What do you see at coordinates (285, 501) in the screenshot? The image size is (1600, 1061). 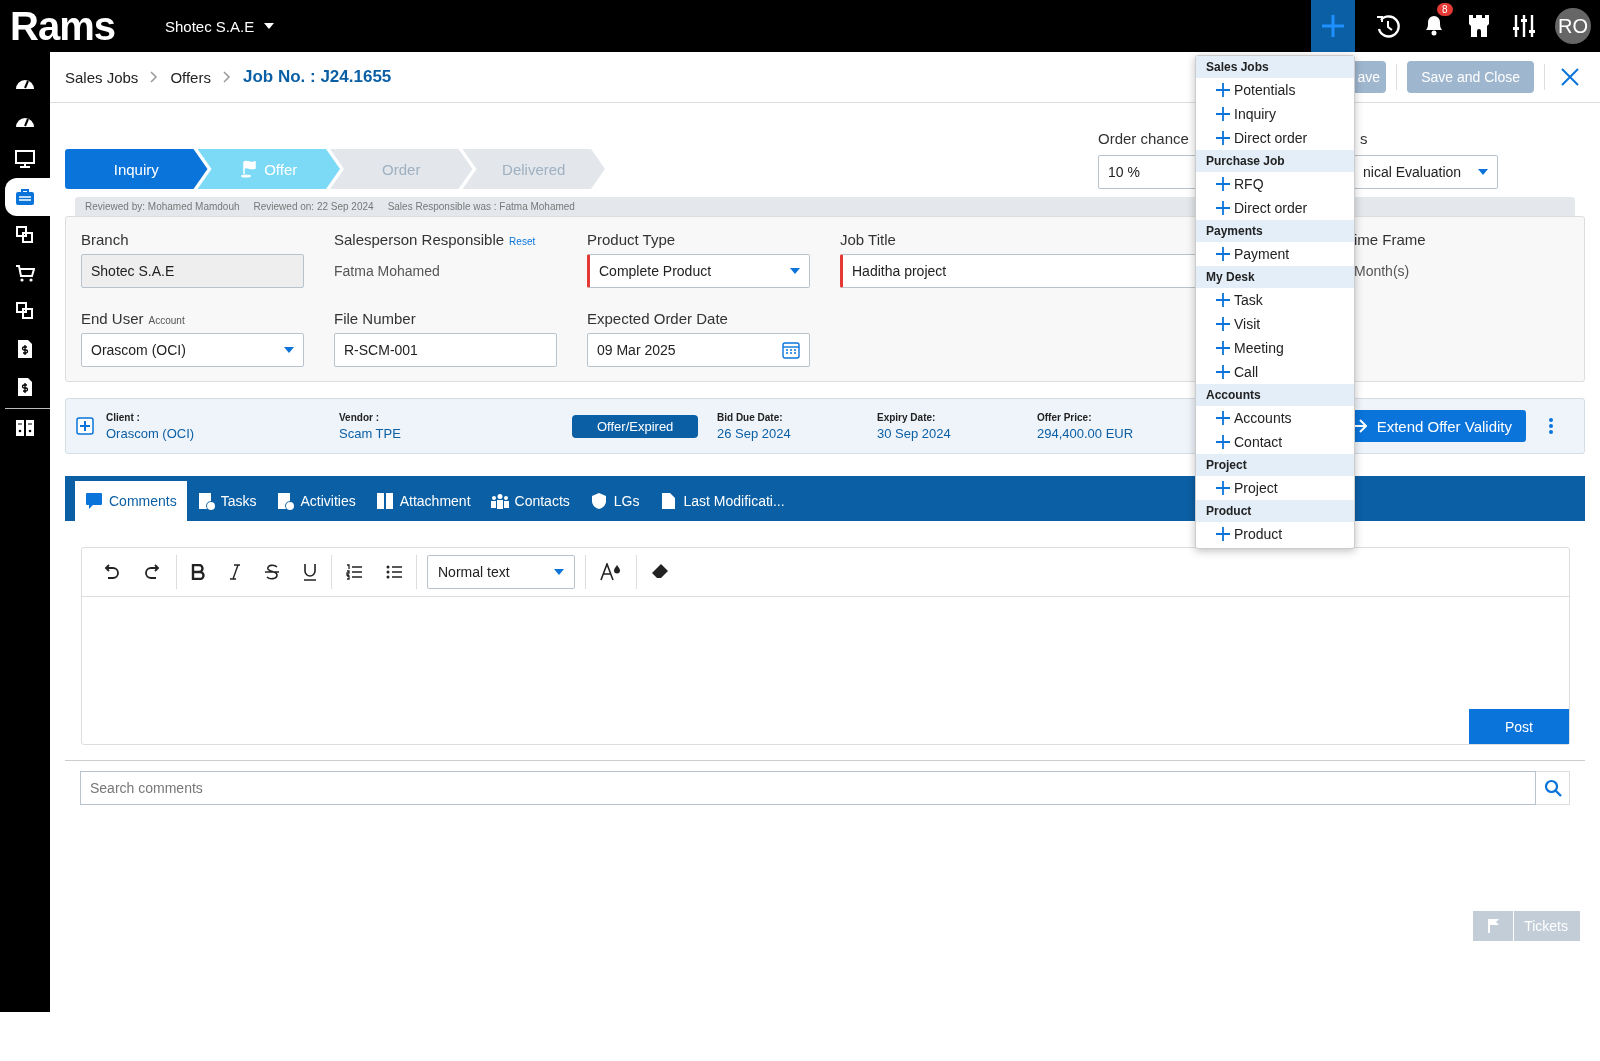 I see `checklist-icon` at bounding box center [285, 501].